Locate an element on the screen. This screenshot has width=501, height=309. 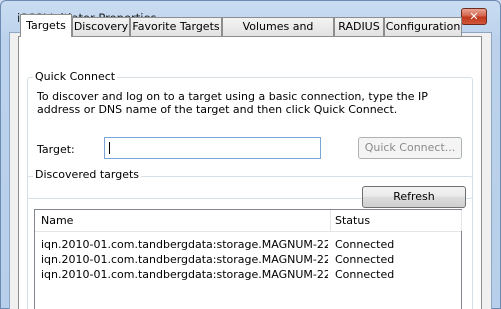
close-button: ✕ is located at coordinates (474, 16).